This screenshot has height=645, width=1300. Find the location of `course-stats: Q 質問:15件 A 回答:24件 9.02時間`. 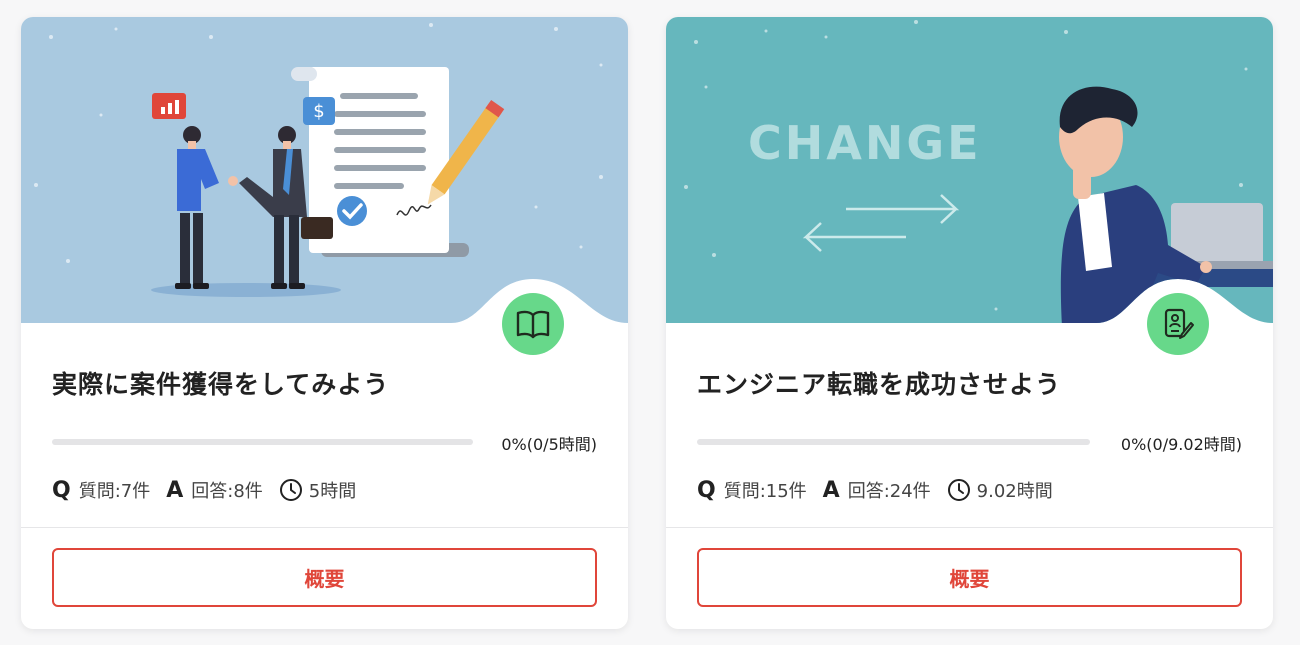

course-stats: Q 質問:15件 A 回答:24件 9.02時間 is located at coordinates (875, 490).